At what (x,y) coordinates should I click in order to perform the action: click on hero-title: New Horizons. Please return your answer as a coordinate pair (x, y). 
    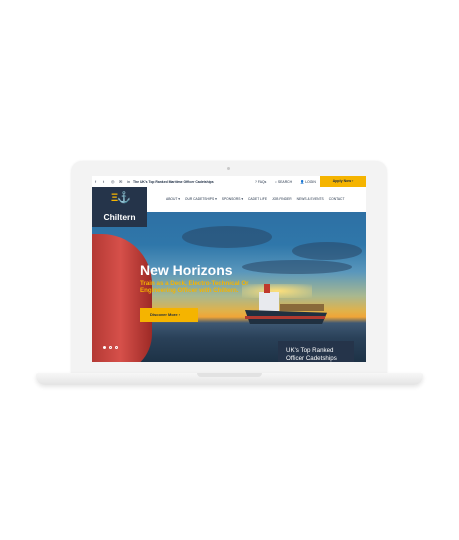
    Looking at the image, I should click on (186, 270).